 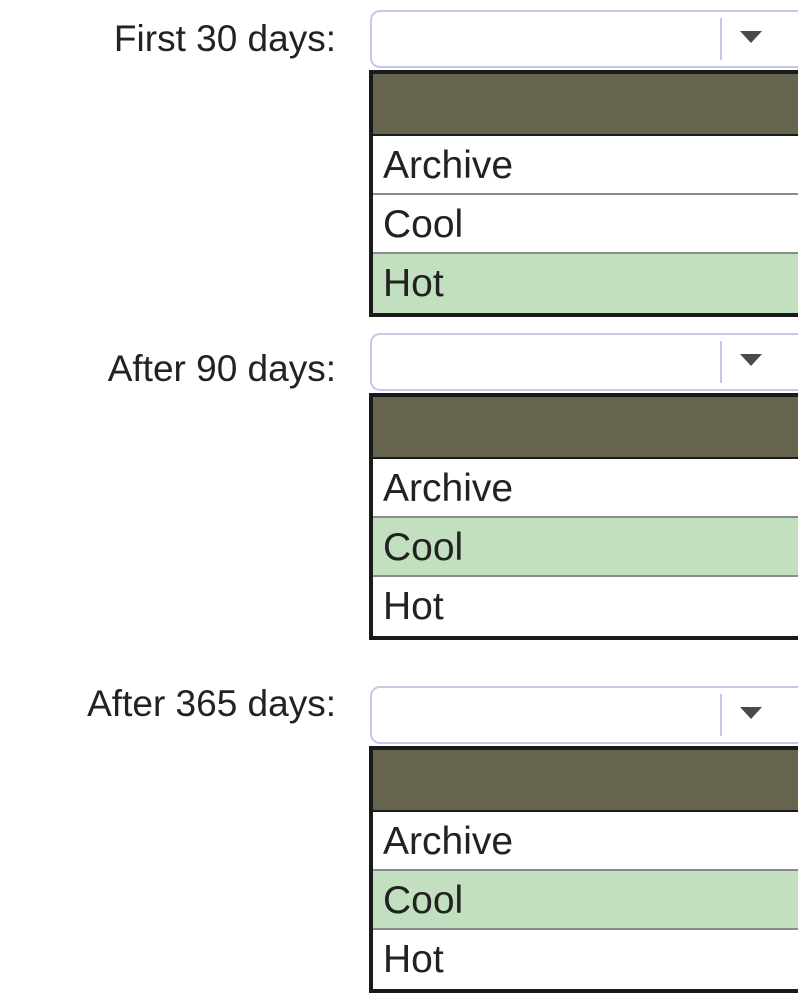 What do you see at coordinates (221, 368) in the screenshot?
I see `after-90-days-label: After 90 days:` at bounding box center [221, 368].